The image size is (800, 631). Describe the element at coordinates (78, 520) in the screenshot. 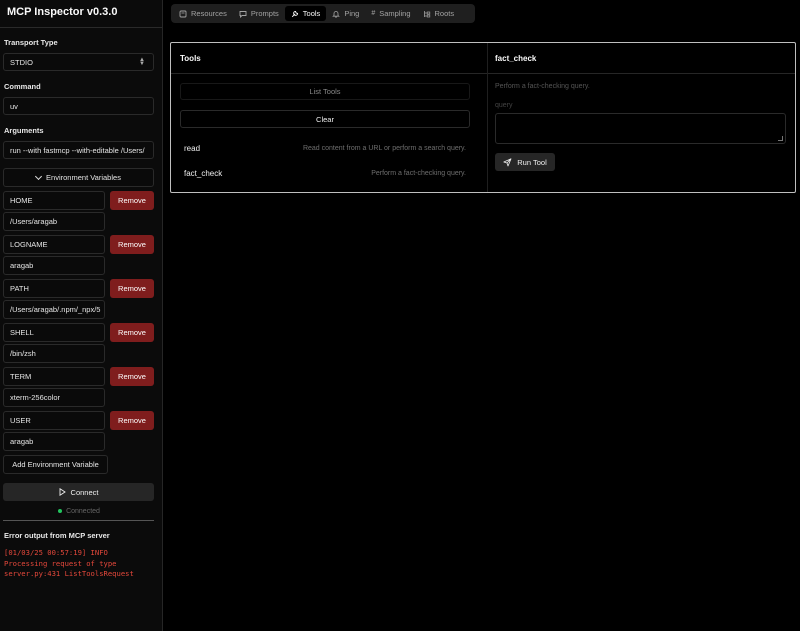

I see `status-divider` at that location.